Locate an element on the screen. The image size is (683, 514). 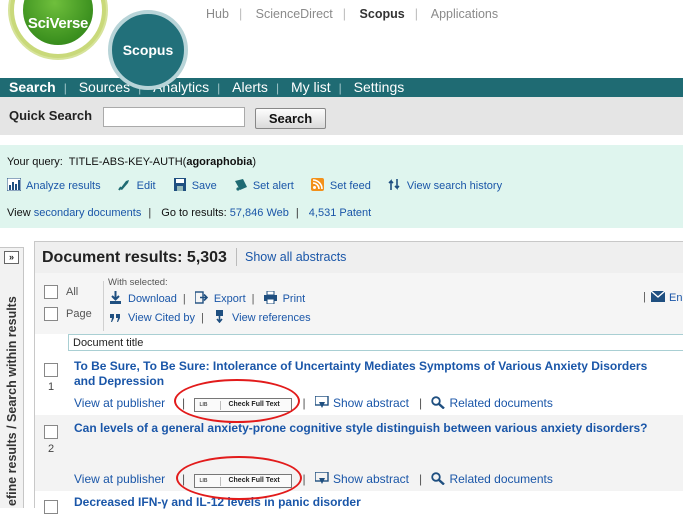
quick-search-button: Search is located at coordinates (290, 118).